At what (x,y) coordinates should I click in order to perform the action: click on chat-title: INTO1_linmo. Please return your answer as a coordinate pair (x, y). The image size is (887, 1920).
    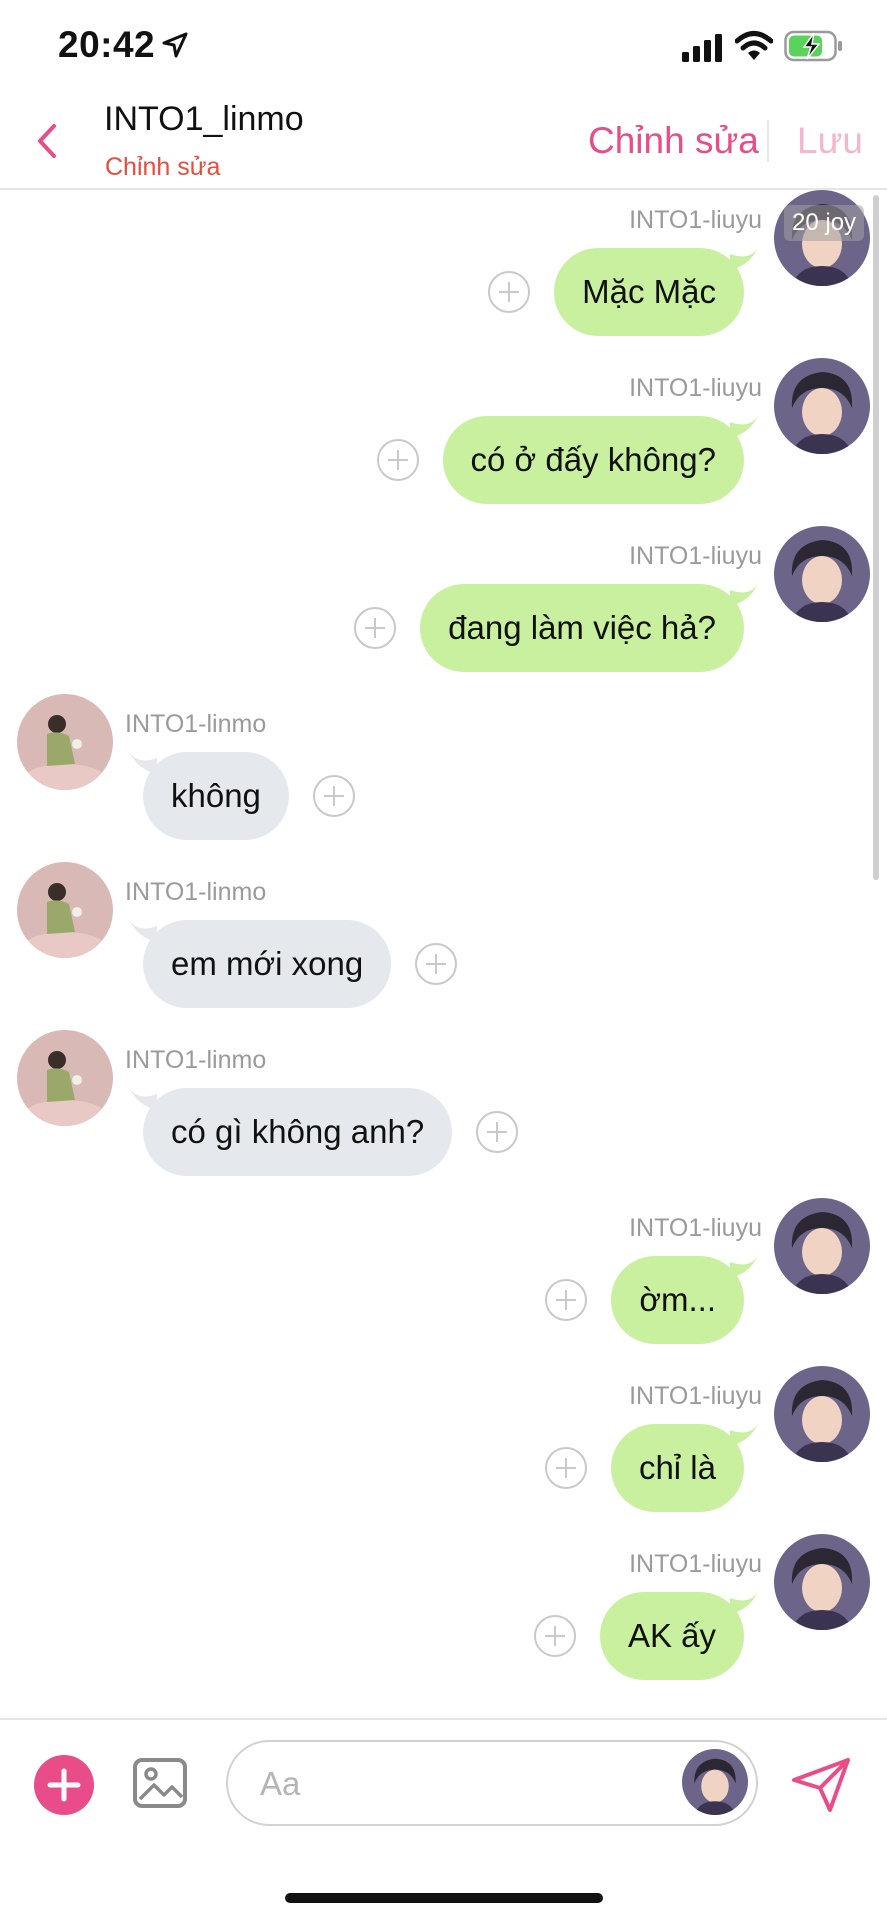
    Looking at the image, I should click on (204, 119).